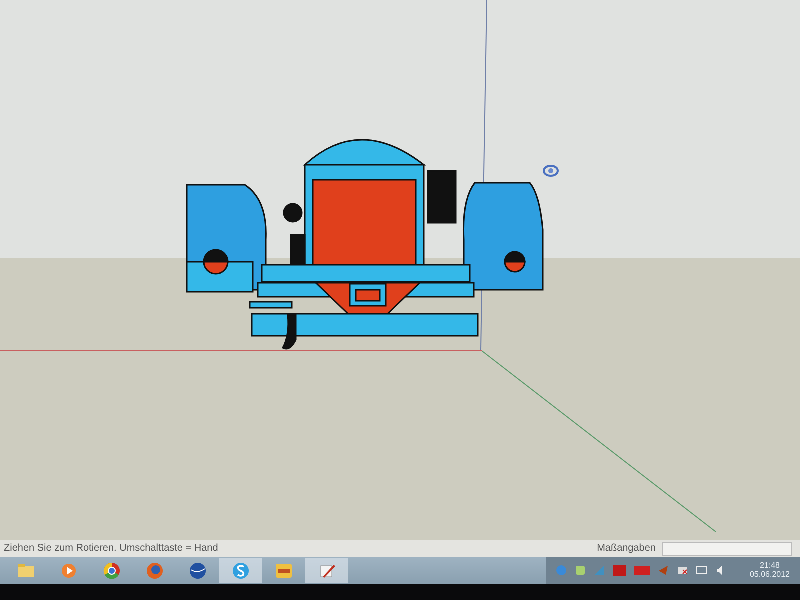  Describe the element at coordinates (110, 549) in the screenshot. I see `status-hint: Ziehen Sie zum Rotieren. Umschalttaste = Hand` at that location.